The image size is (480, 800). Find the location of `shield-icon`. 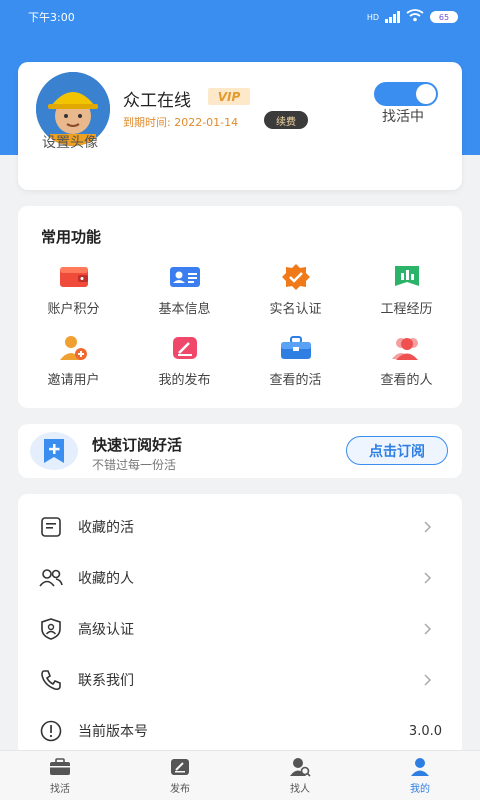

shield-icon is located at coordinates (51, 629).